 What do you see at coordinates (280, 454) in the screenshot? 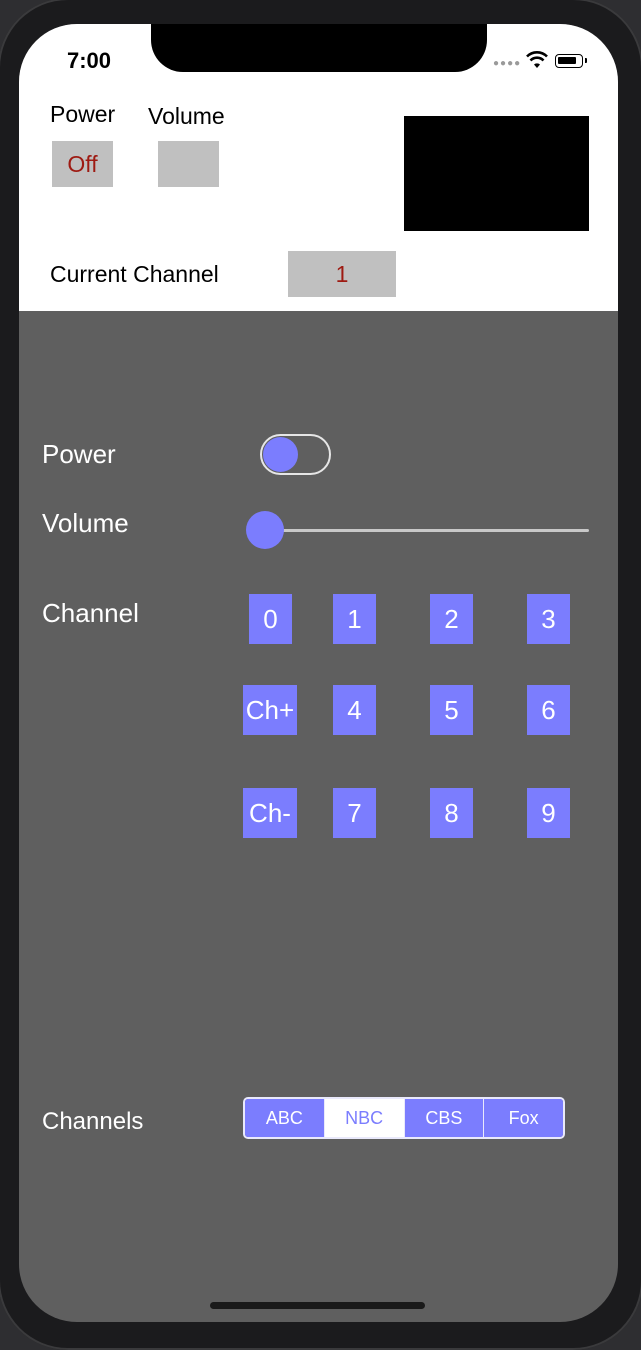
I see `power-switch-knob` at bounding box center [280, 454].